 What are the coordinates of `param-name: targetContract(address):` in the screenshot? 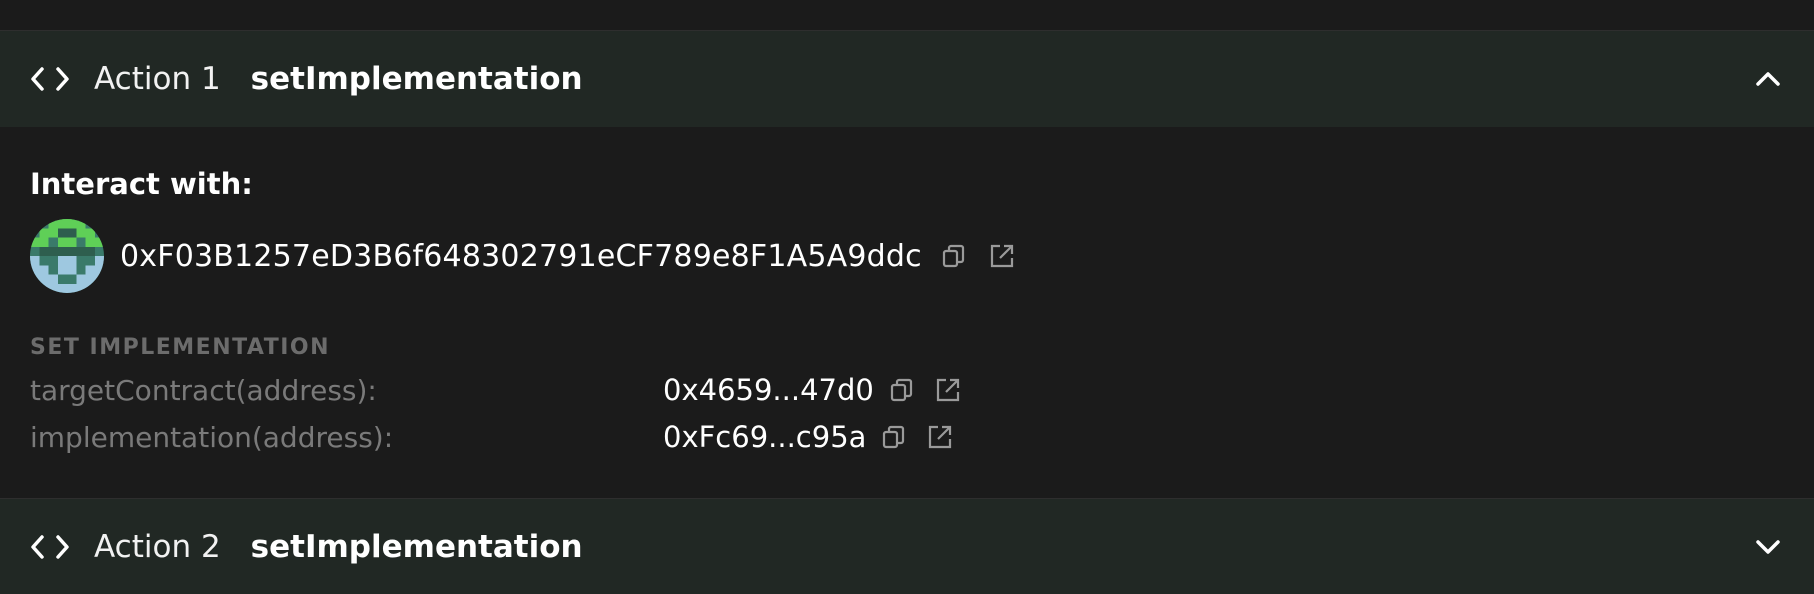 It's located at (203, 390).